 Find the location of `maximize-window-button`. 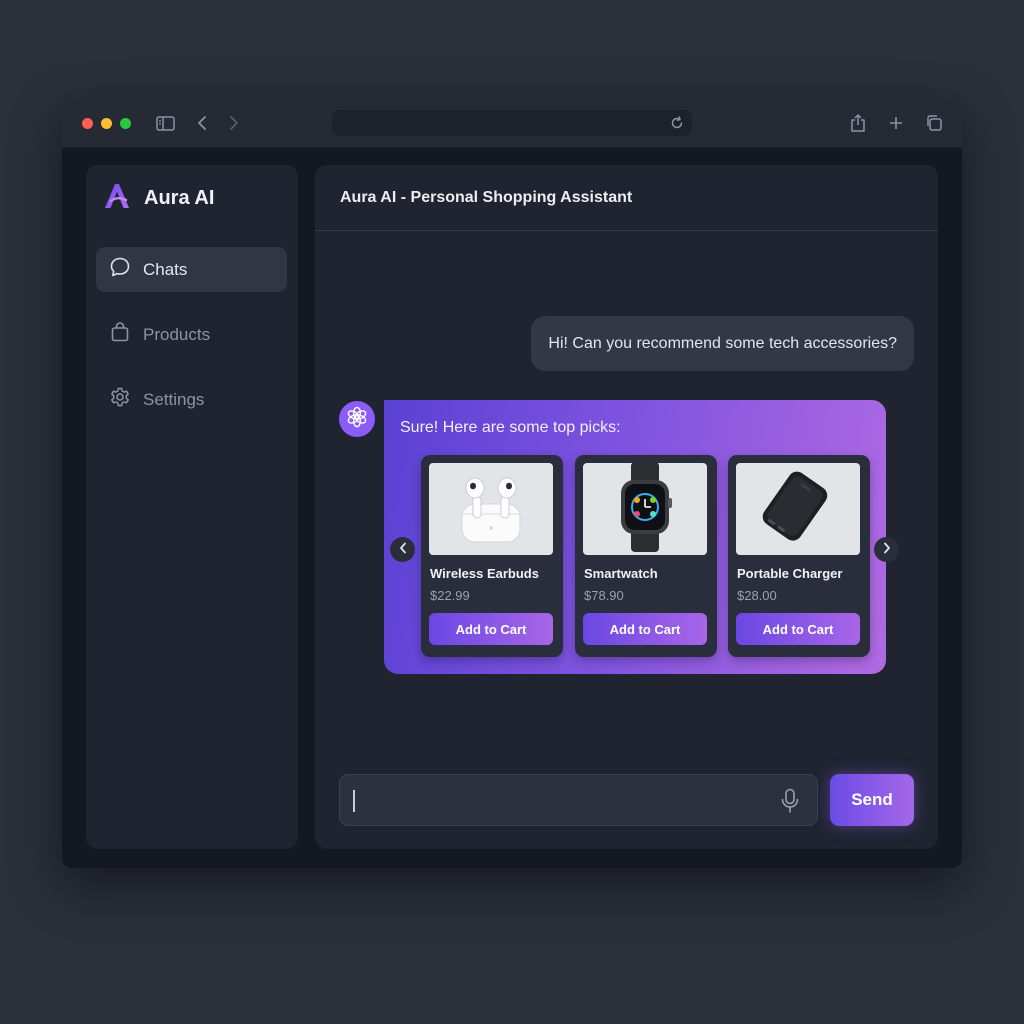

maximize-window-button is located at coordinates (125, 123).